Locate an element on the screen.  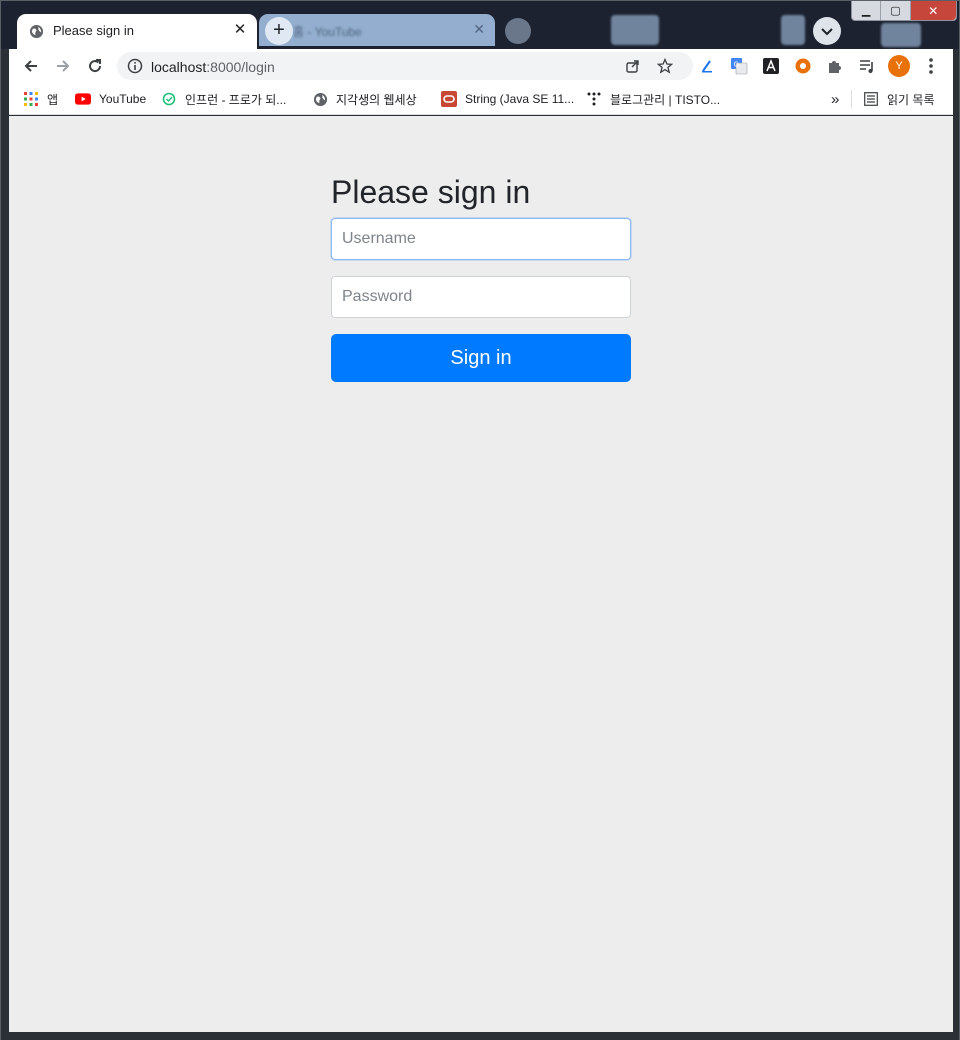
reading-list-label: 읽기 목록 is located at coordinates (911, 99).